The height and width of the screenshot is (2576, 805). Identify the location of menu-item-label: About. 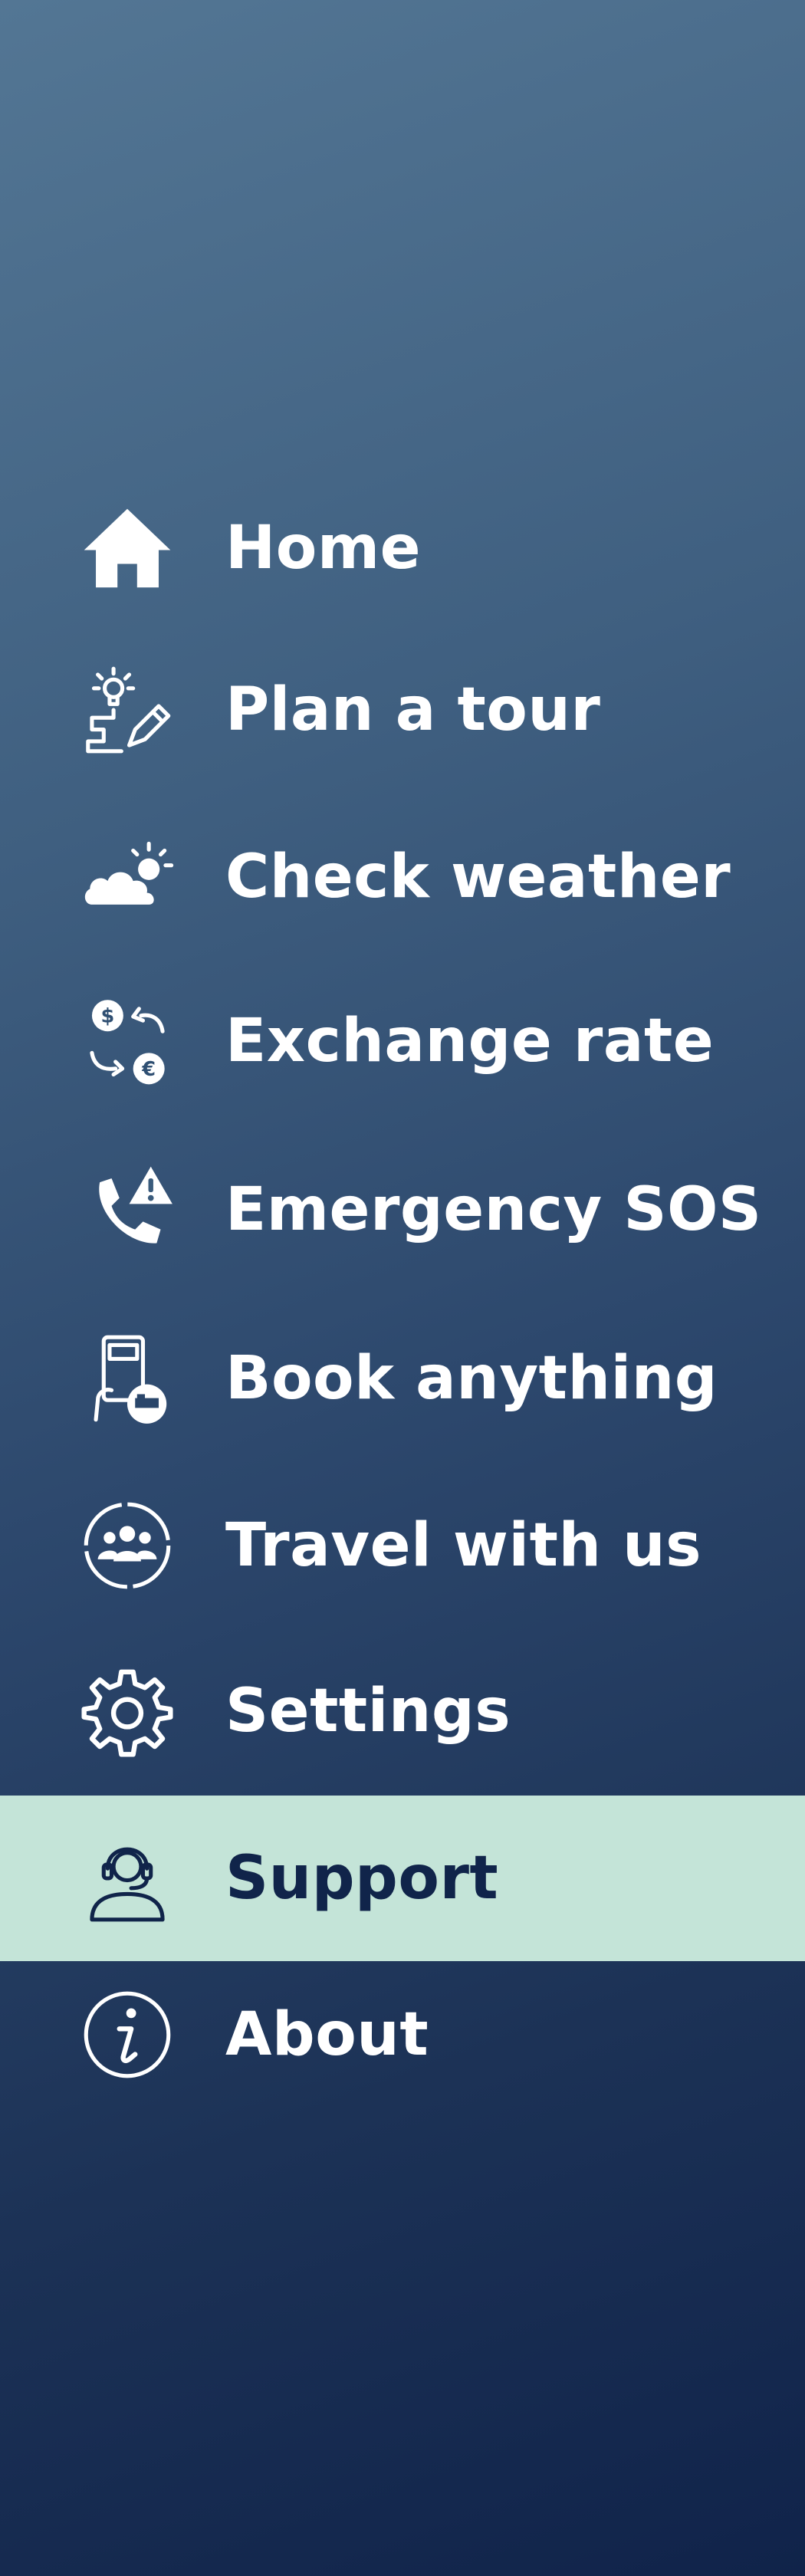
(327, 2034).